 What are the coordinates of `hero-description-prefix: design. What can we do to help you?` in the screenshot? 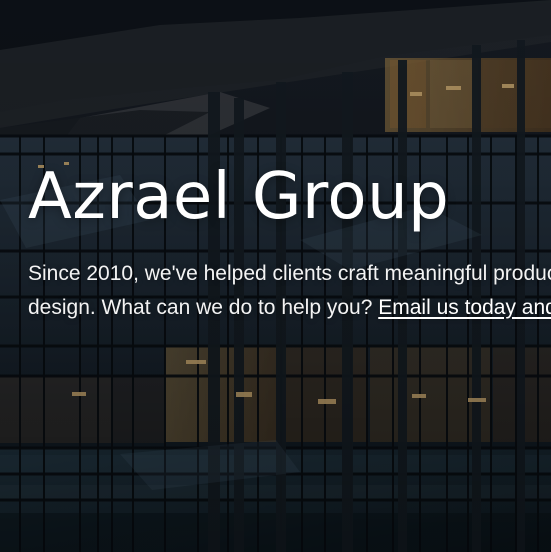 It's located at (200, 307).